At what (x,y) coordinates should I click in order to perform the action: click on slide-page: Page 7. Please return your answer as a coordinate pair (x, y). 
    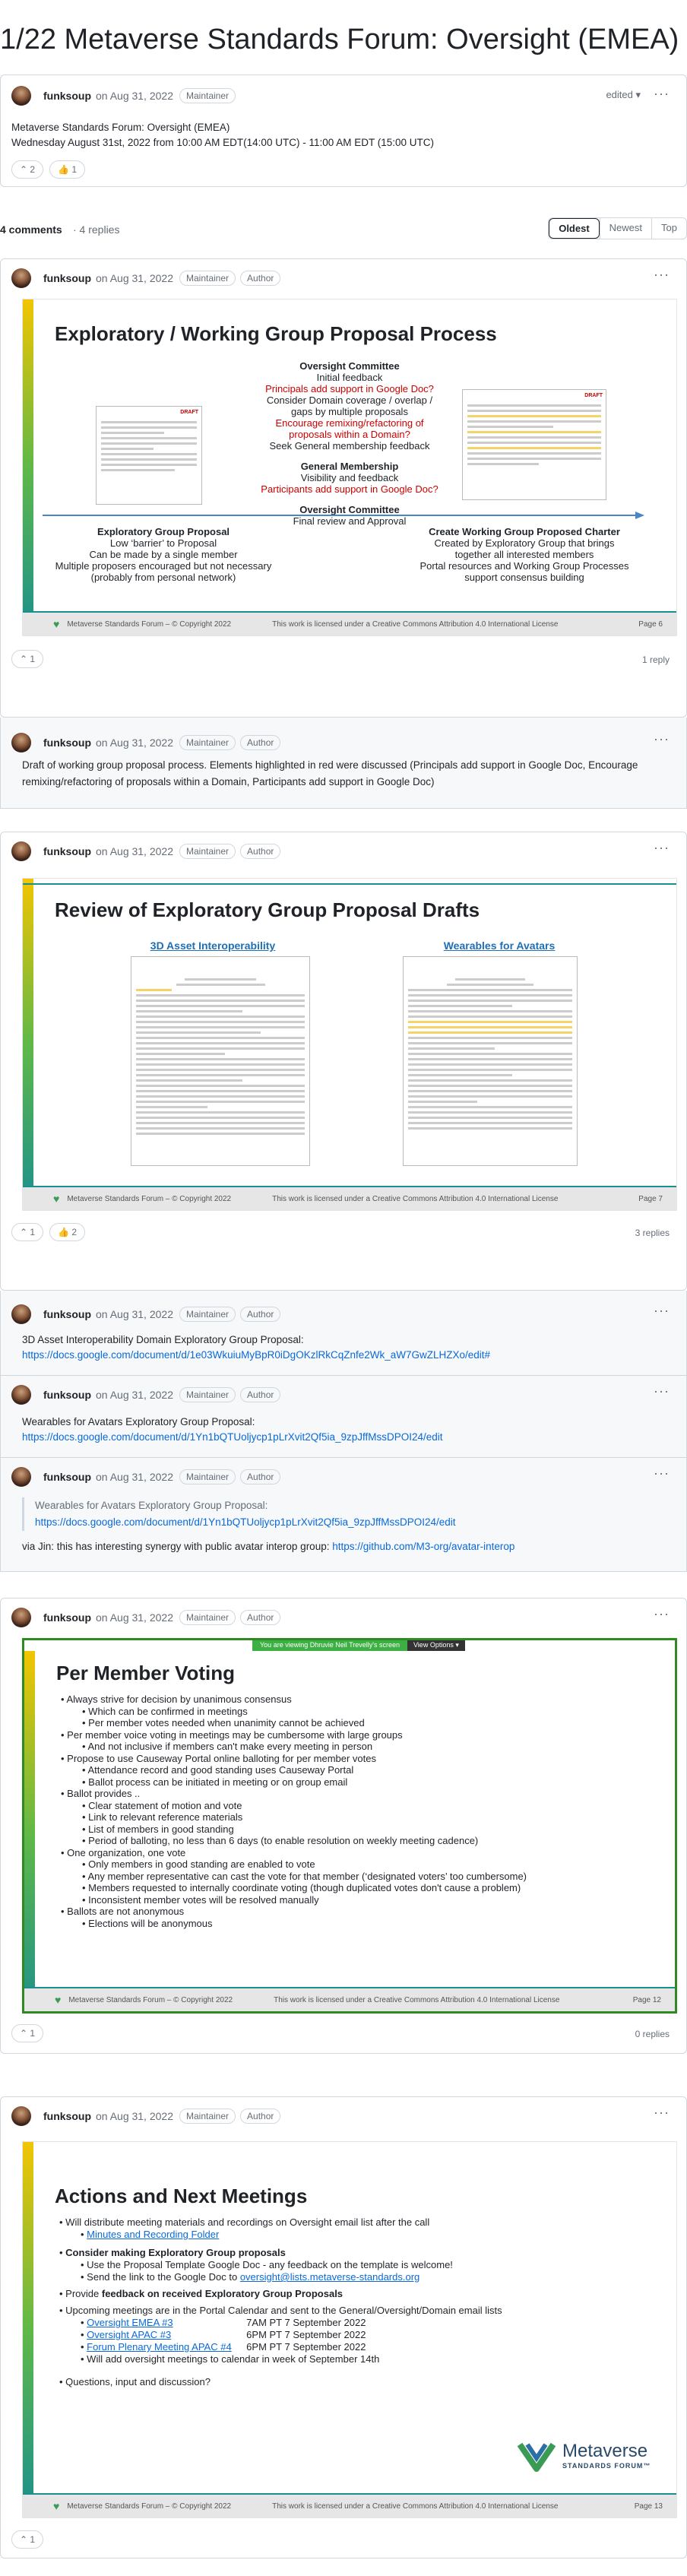
    Looking at the image, I should click on (651, 1198).